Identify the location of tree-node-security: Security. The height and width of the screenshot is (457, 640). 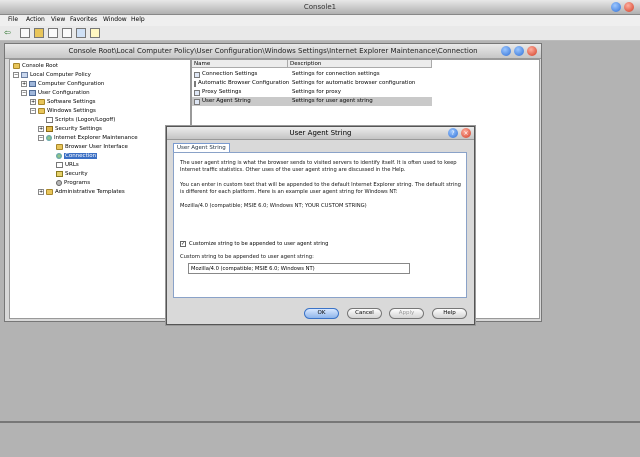
(72, 174).